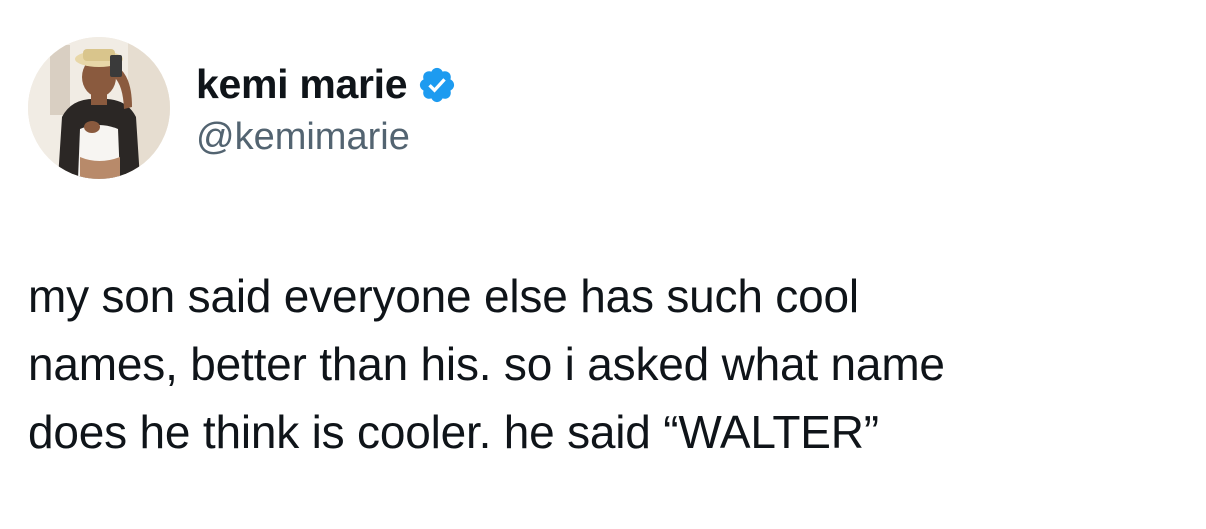 This screenshot has width=1206, height=529. Describe the element at coordinates (443, 296) in the screenshot. I see `tweet-text-line: my son said everyone else has such cool` at that location.